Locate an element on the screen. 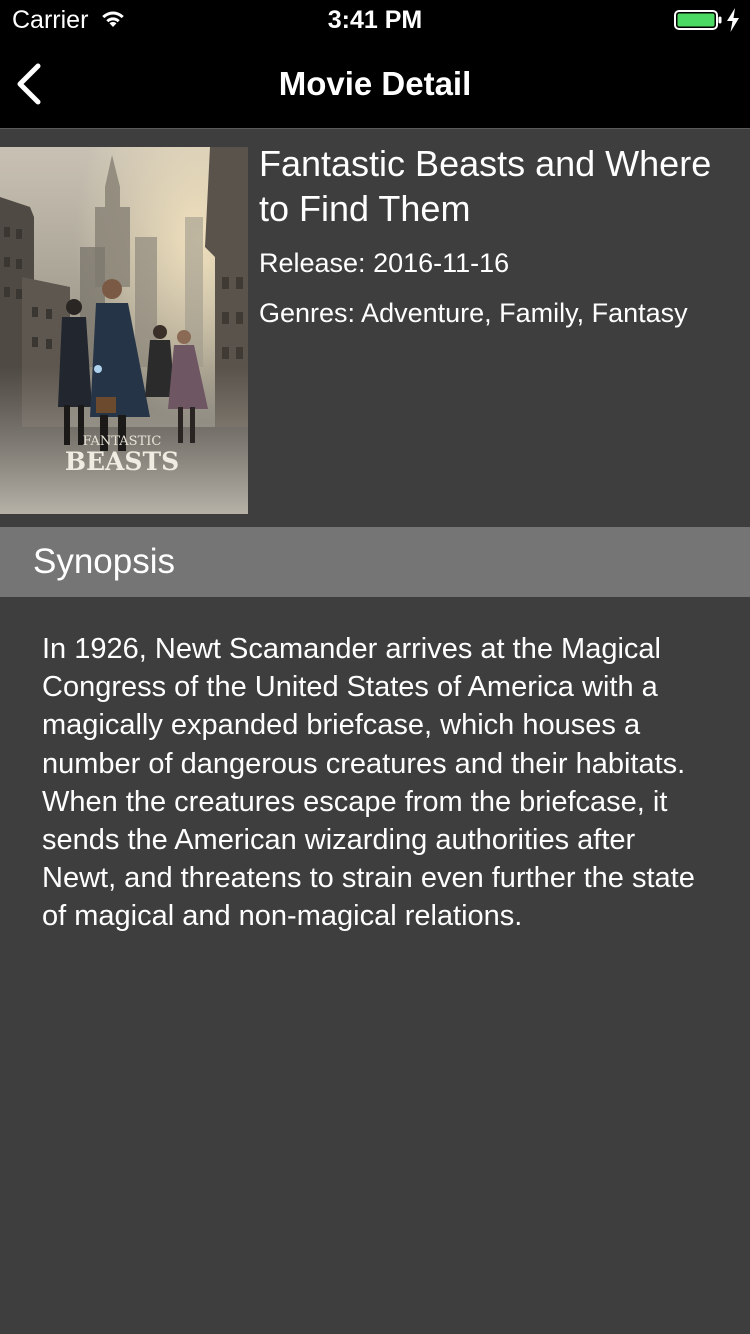 This screenshot has height=1334, width=750. synopsis-heading: Synopsis is located at coordinates (104, 561).